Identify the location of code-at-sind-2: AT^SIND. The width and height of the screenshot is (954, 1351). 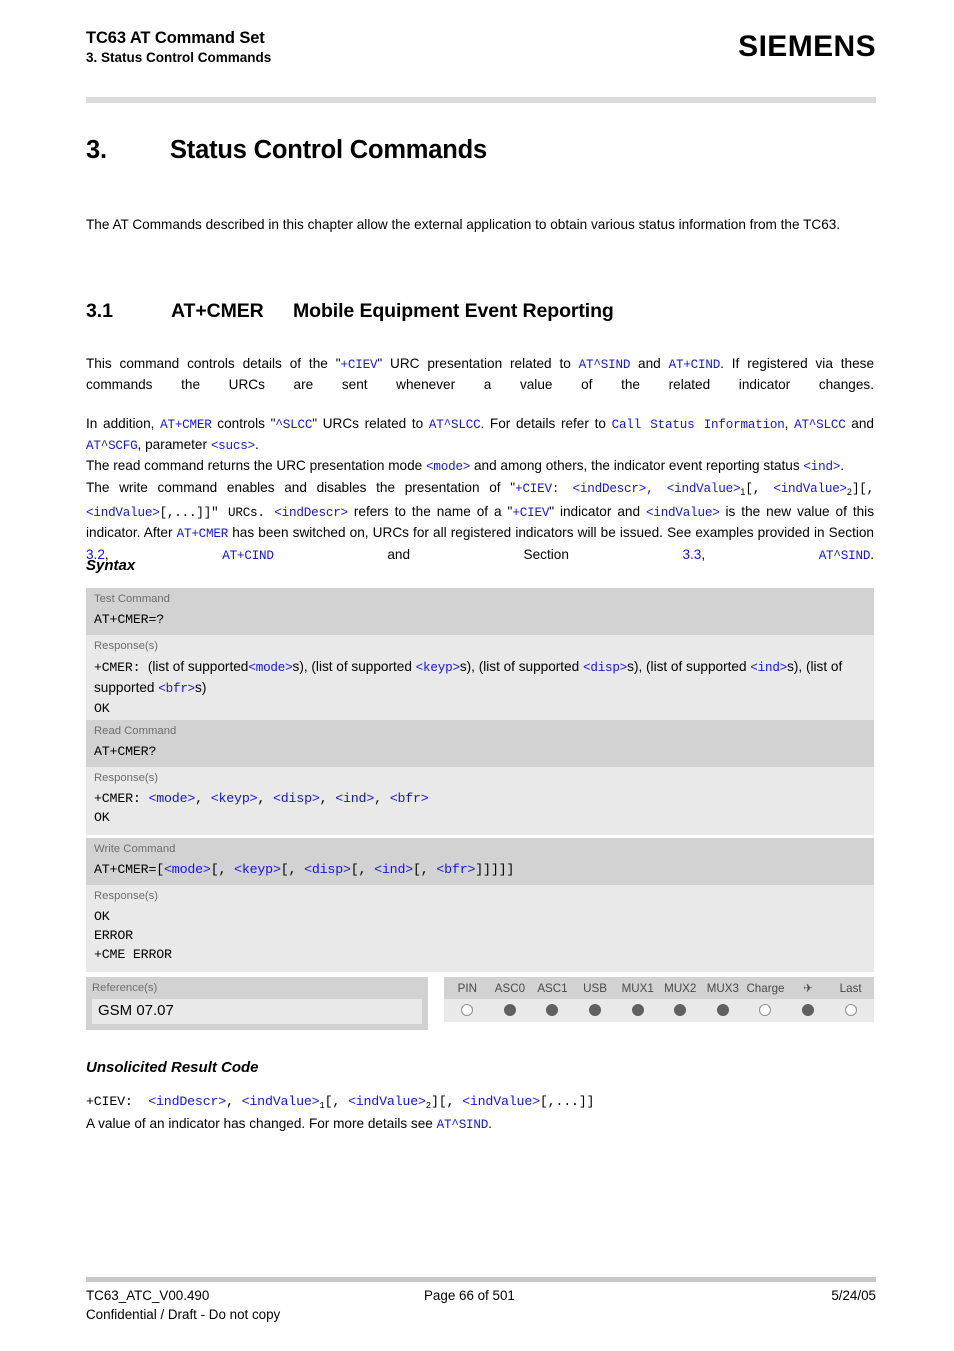
(844, 555).